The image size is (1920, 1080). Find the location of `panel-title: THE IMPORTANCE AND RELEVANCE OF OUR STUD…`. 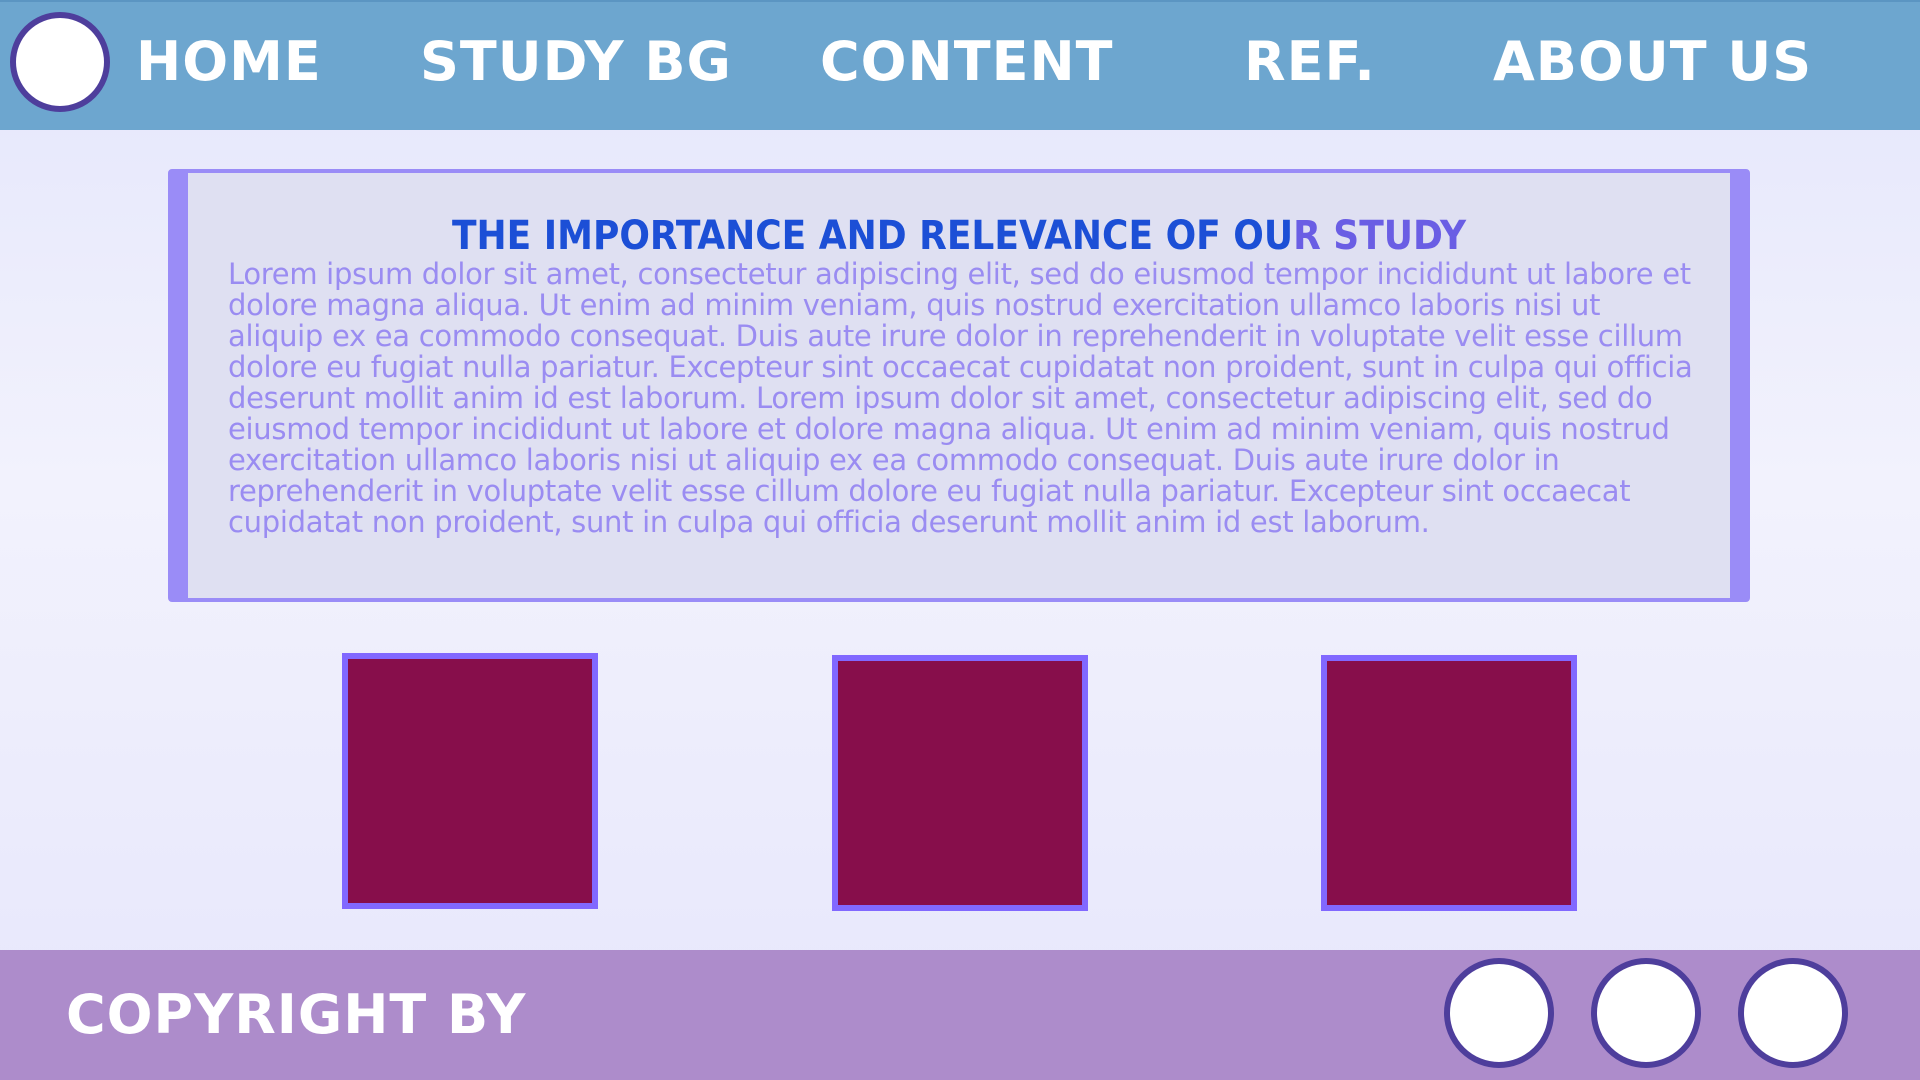

panel-title: THE IMPORTANCE AND RELEVANCE OF OUR STUD… is located at coordinates (959, 236).